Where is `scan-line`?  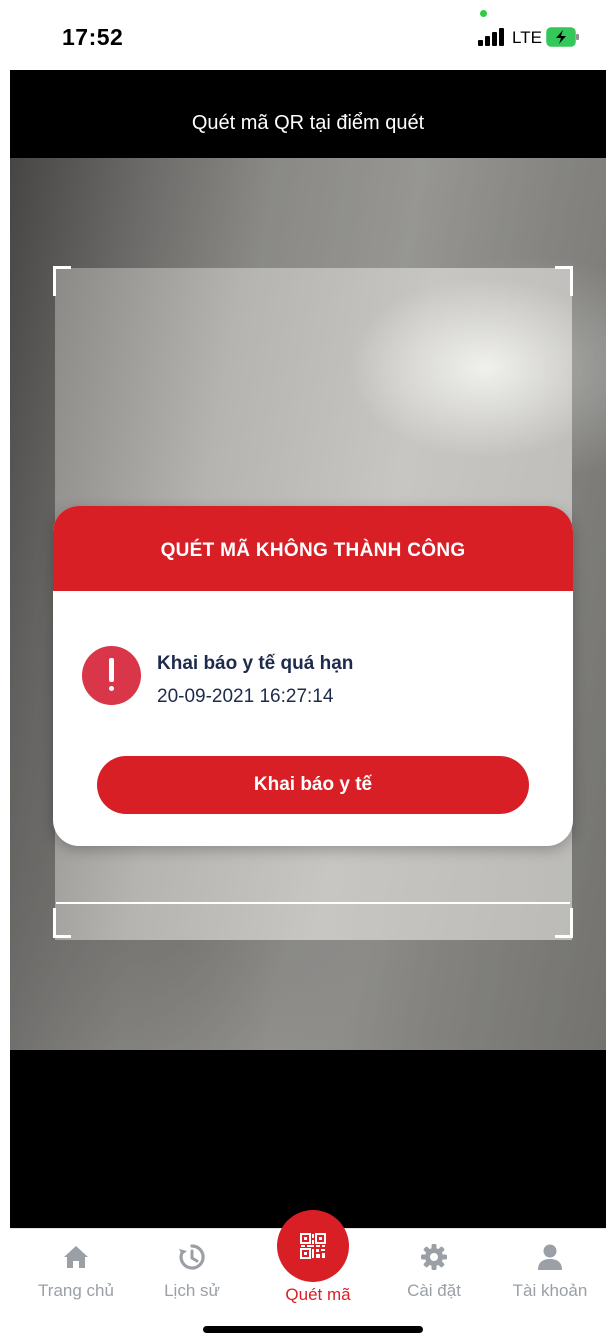
scan-line is located at coordinates (313, 903).